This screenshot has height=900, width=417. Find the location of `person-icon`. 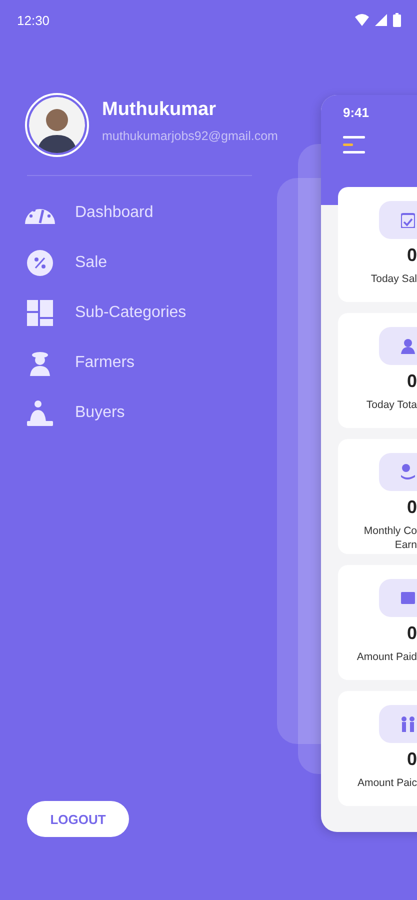

person-icon is located at coordinates (408, 346).